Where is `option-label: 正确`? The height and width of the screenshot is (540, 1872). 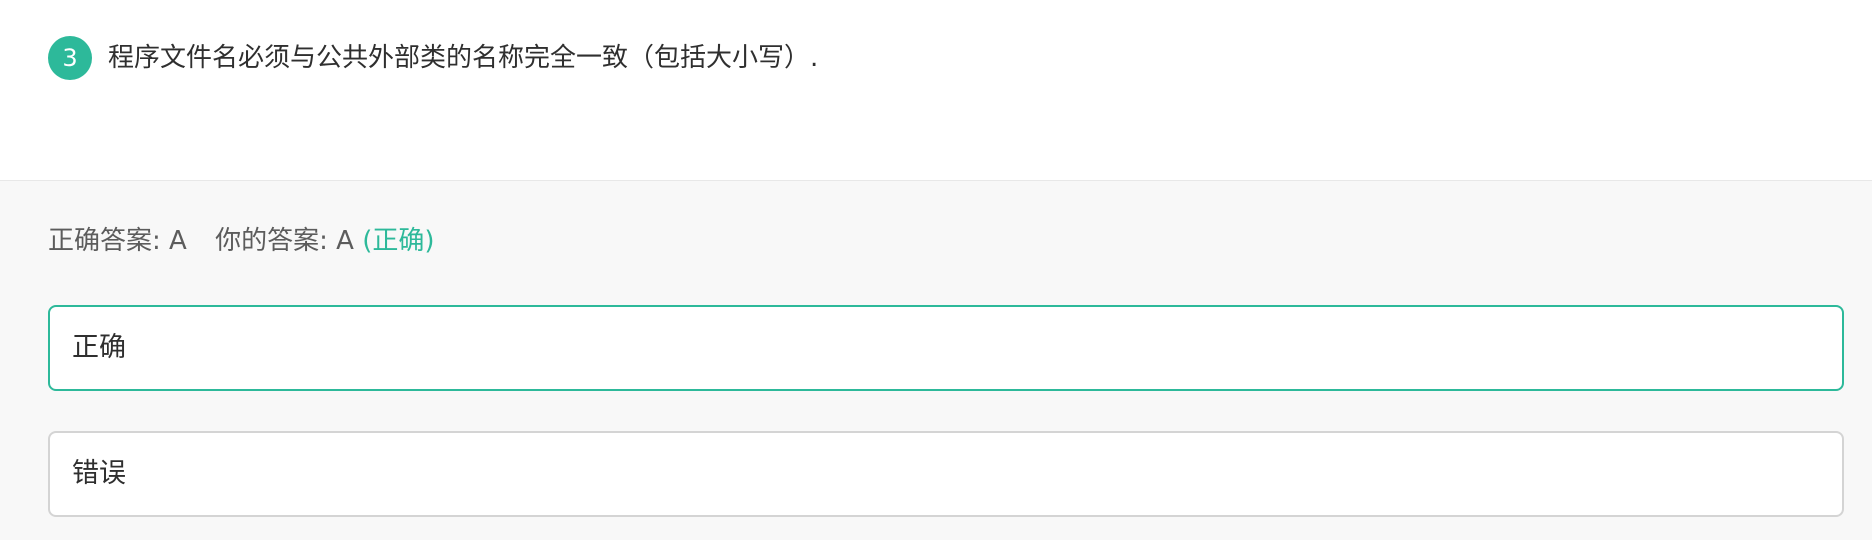 option-label: 正确 is located at coordinates (99, 347).